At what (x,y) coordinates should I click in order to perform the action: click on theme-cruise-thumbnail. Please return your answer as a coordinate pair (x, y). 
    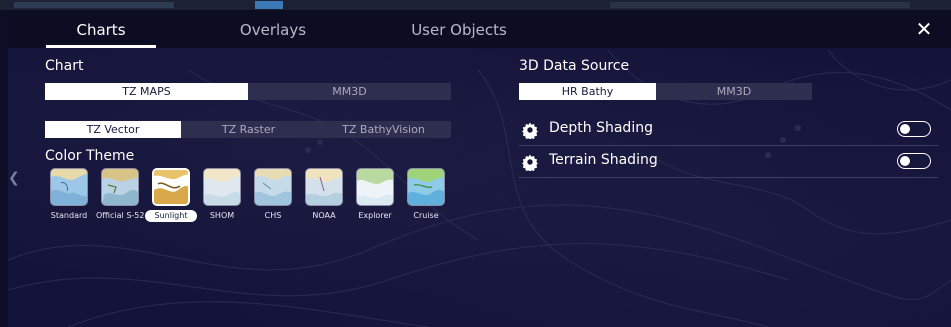
    Looking at the image, I should click on (426, 187).